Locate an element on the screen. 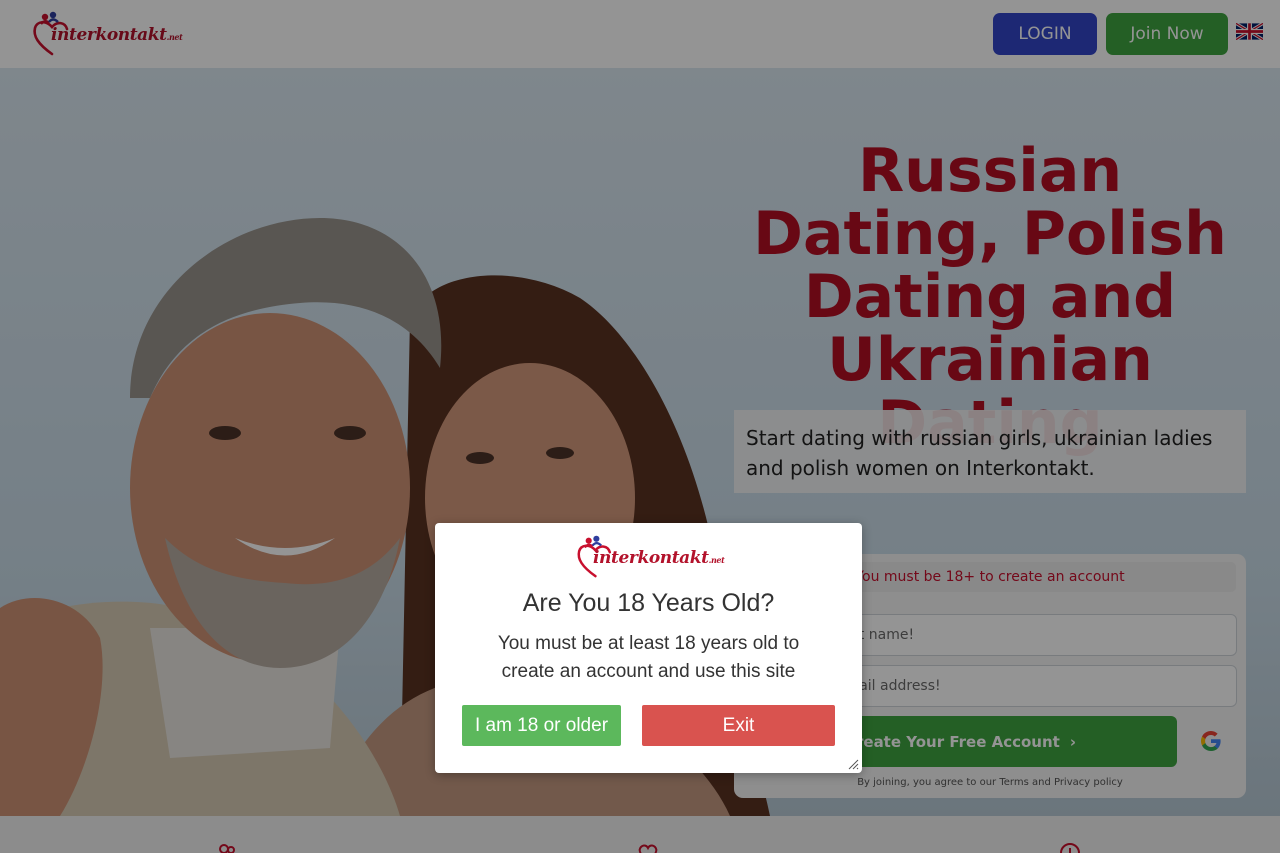 This screenshot has height=853, width=1280. resize-handle-icon is located at coordinates (853, 764).